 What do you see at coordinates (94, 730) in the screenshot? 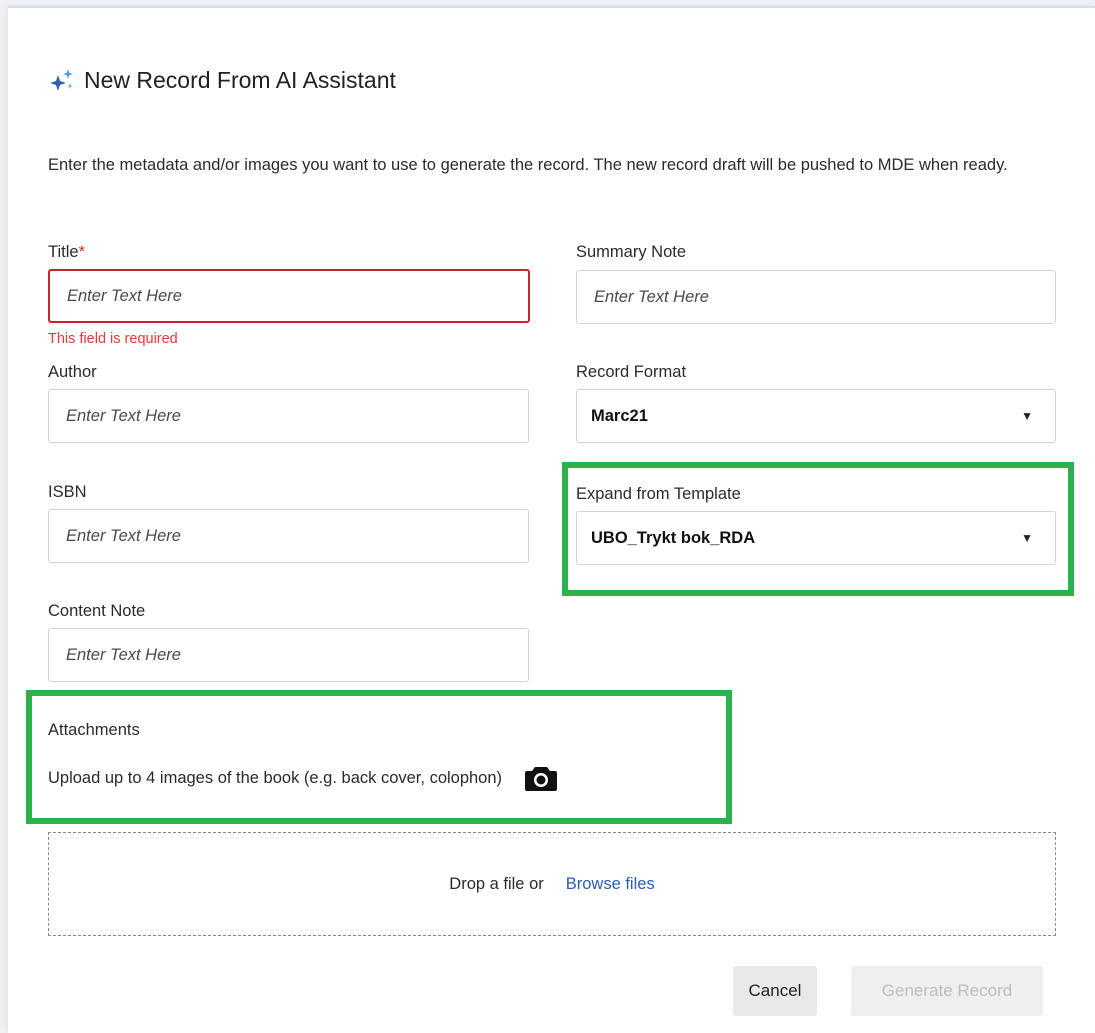
I see `attachments-label: Attachments` at bounding box center [94, 730].